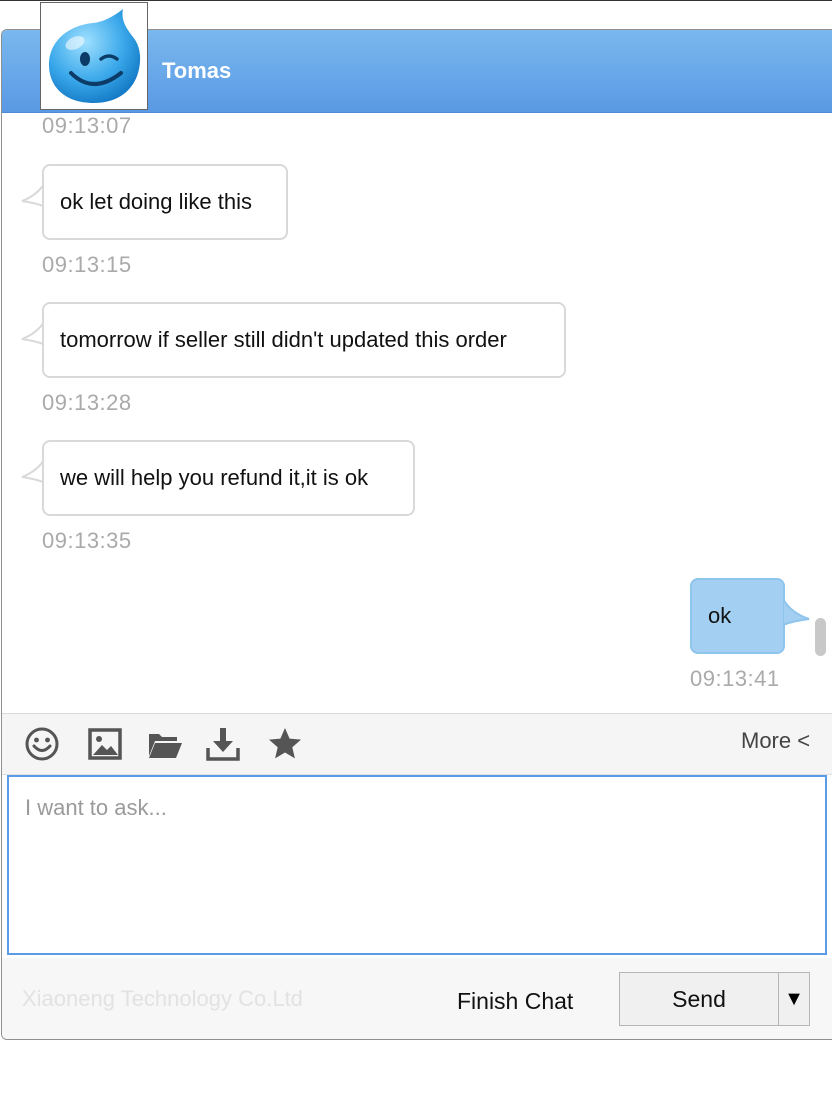  I want to click on star-icon, so click(285, 744).